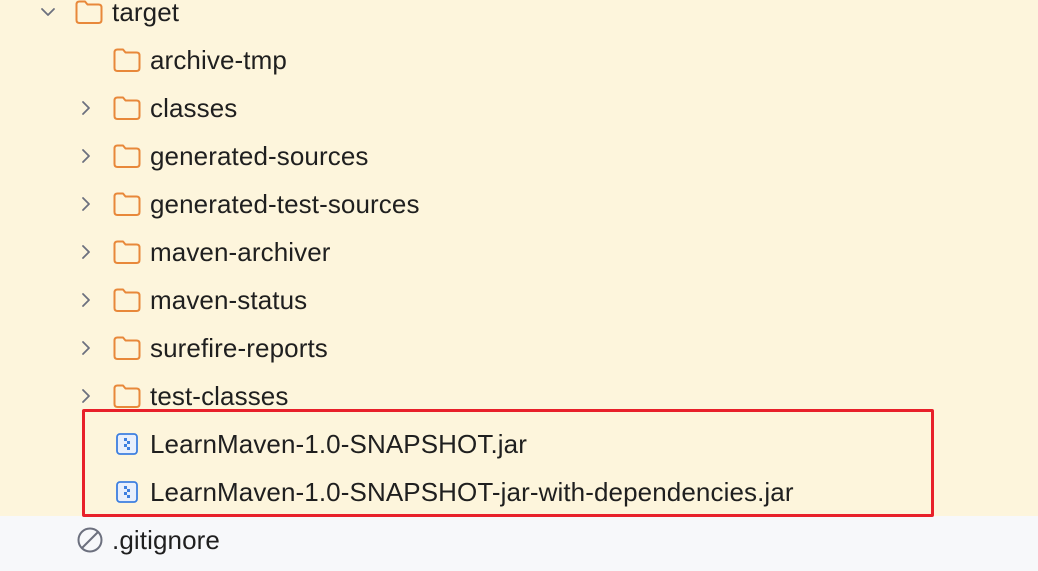 This screenshot has height=571, width=1038. Describe the element at coordinates (239, 348) in the screenshot. I see `tree-node-label: surefire-reports` at that location.